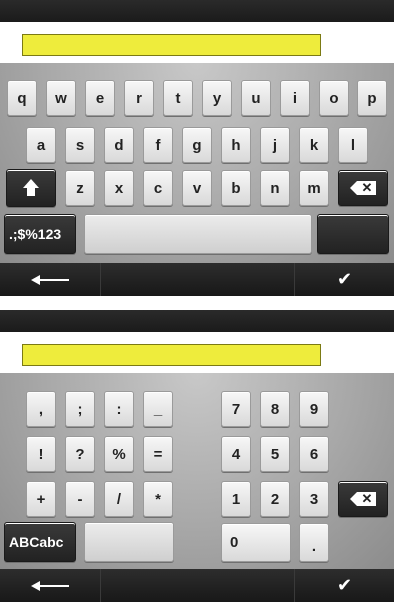 Image resolution: width=394 pixels, height=602 pixels. I want to click on key-b: b, so click(236, 188).